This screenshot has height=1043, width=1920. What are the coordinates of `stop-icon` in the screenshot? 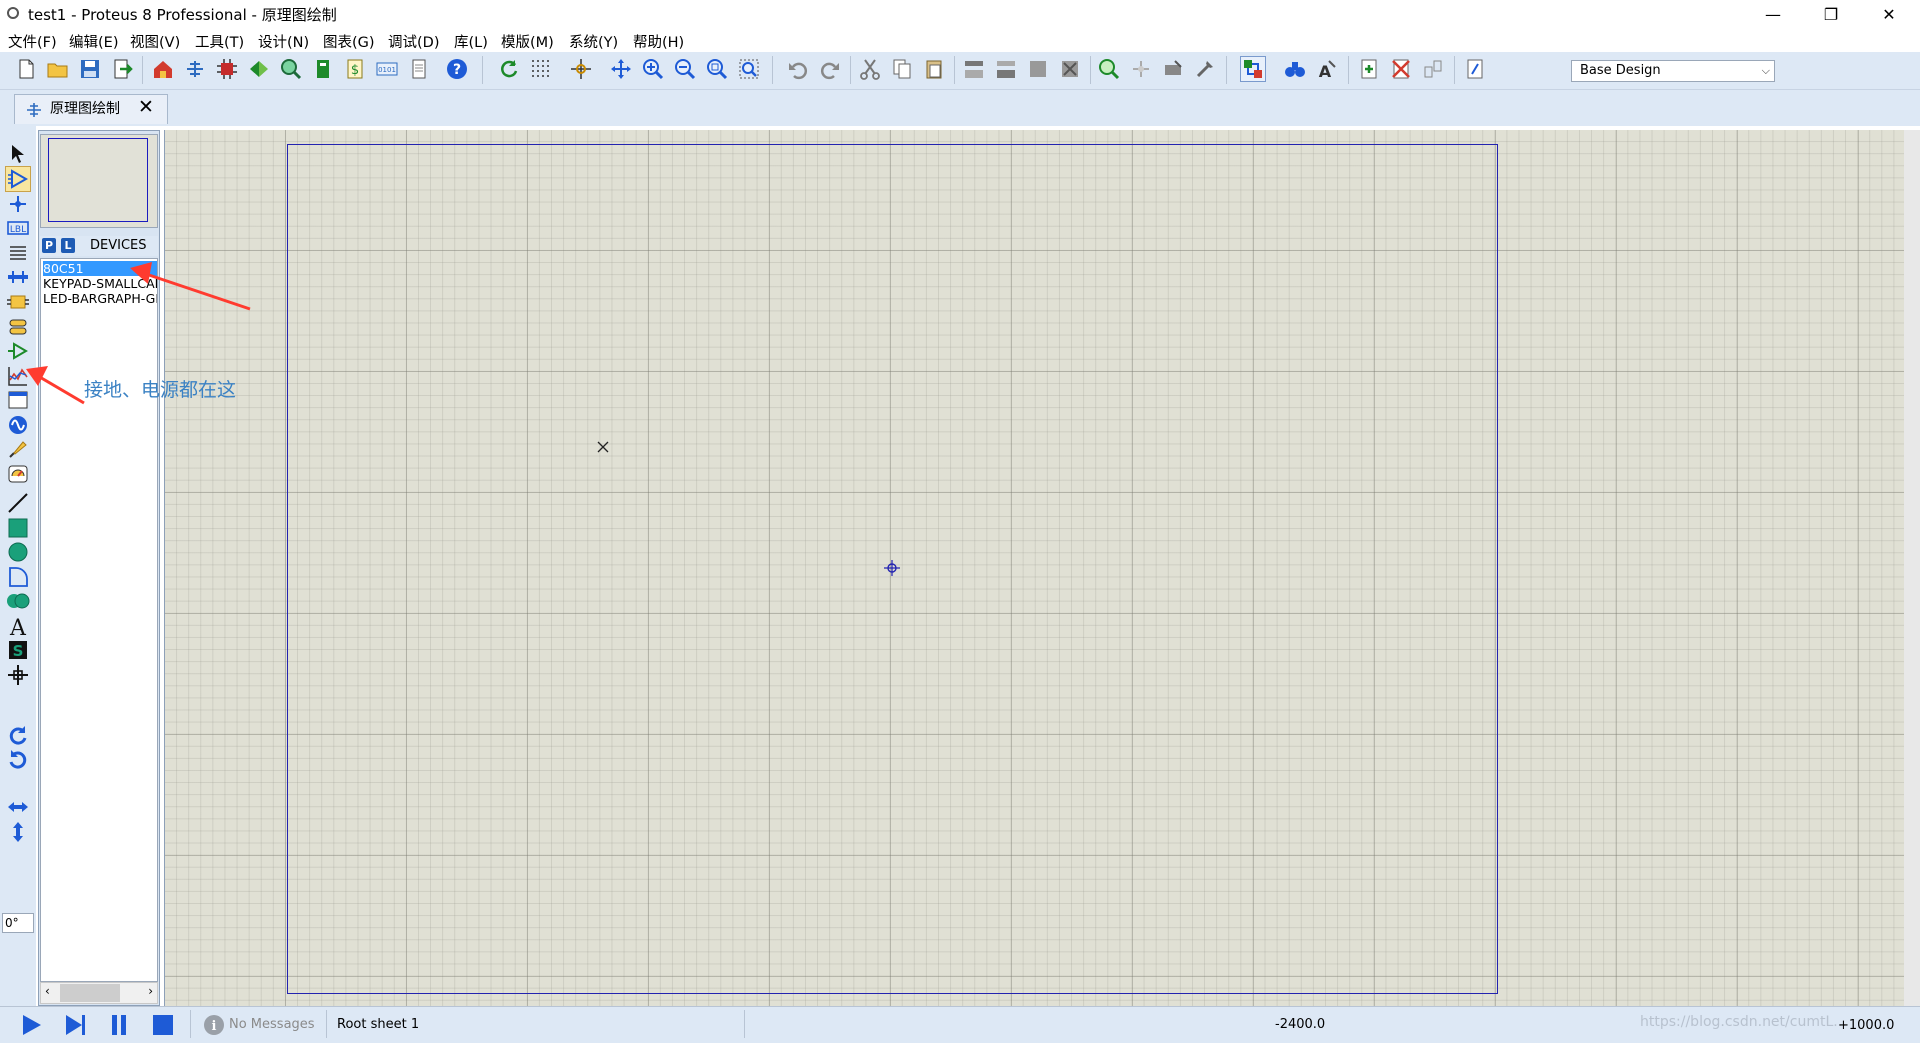 It's located at (163, 1025).